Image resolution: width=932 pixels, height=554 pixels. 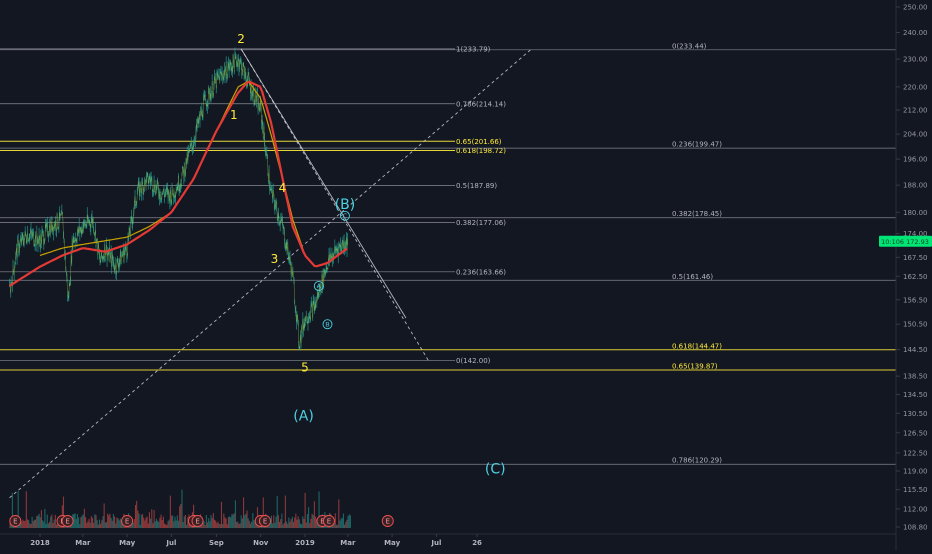 What do you see at coordinates (692, 277) in the screenshot?
I see `fib-label-right-0-5-161-46: 0.5(161.46)` at bounding box center [692, 277].